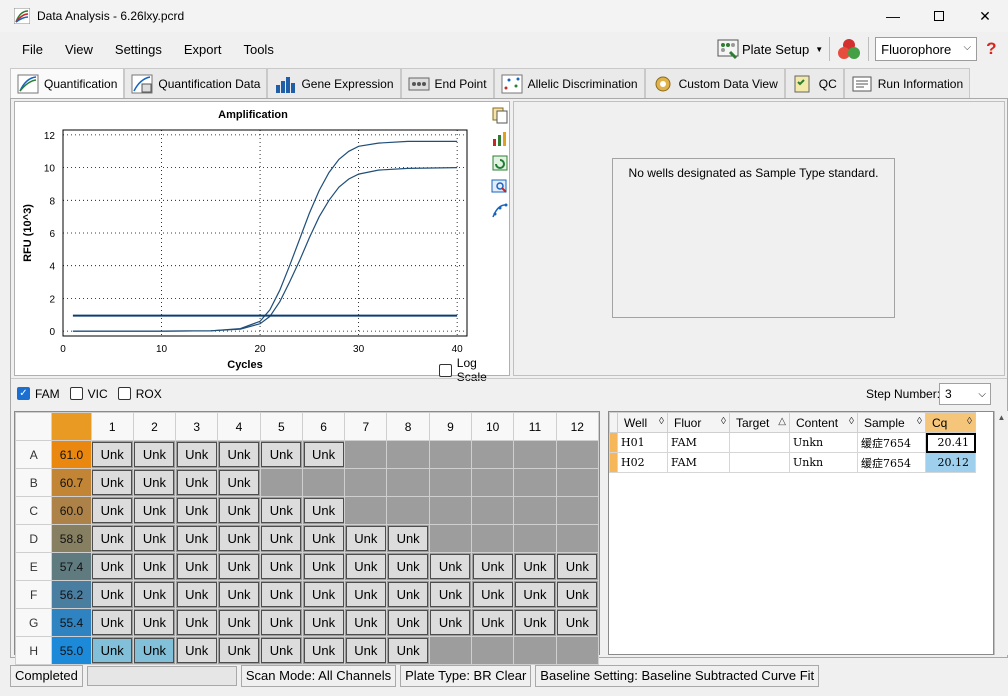 The image size is (1008, 696). I want to click on chart-export-icon, so click(500, 139).